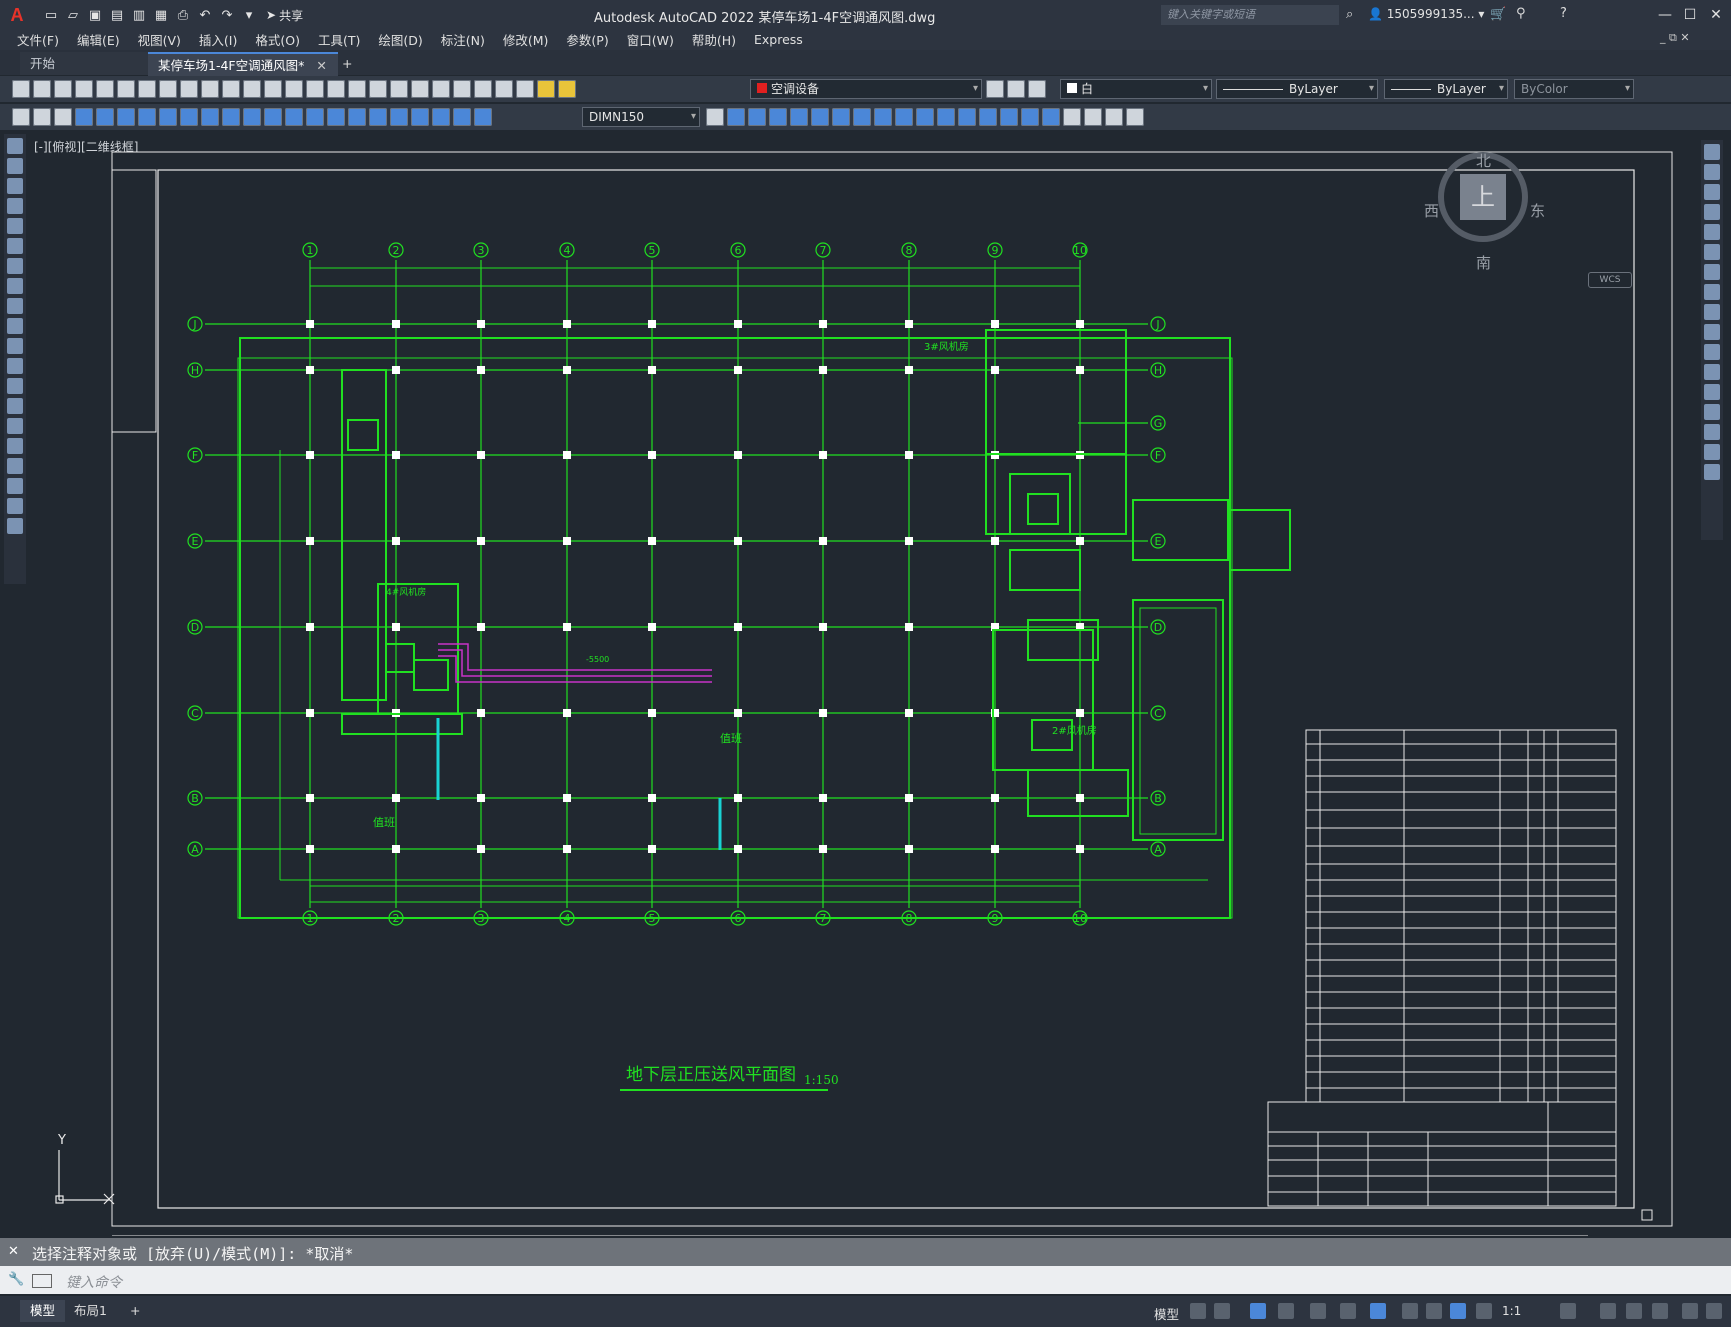 Image resolution: width=1731 pixels, height=1327 pixels. I want to click on add-tab-button: +, so click(347, 63).